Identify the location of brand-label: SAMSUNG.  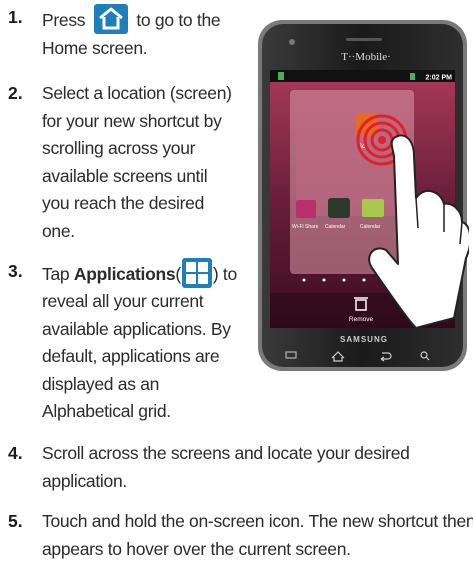
(364, 339).